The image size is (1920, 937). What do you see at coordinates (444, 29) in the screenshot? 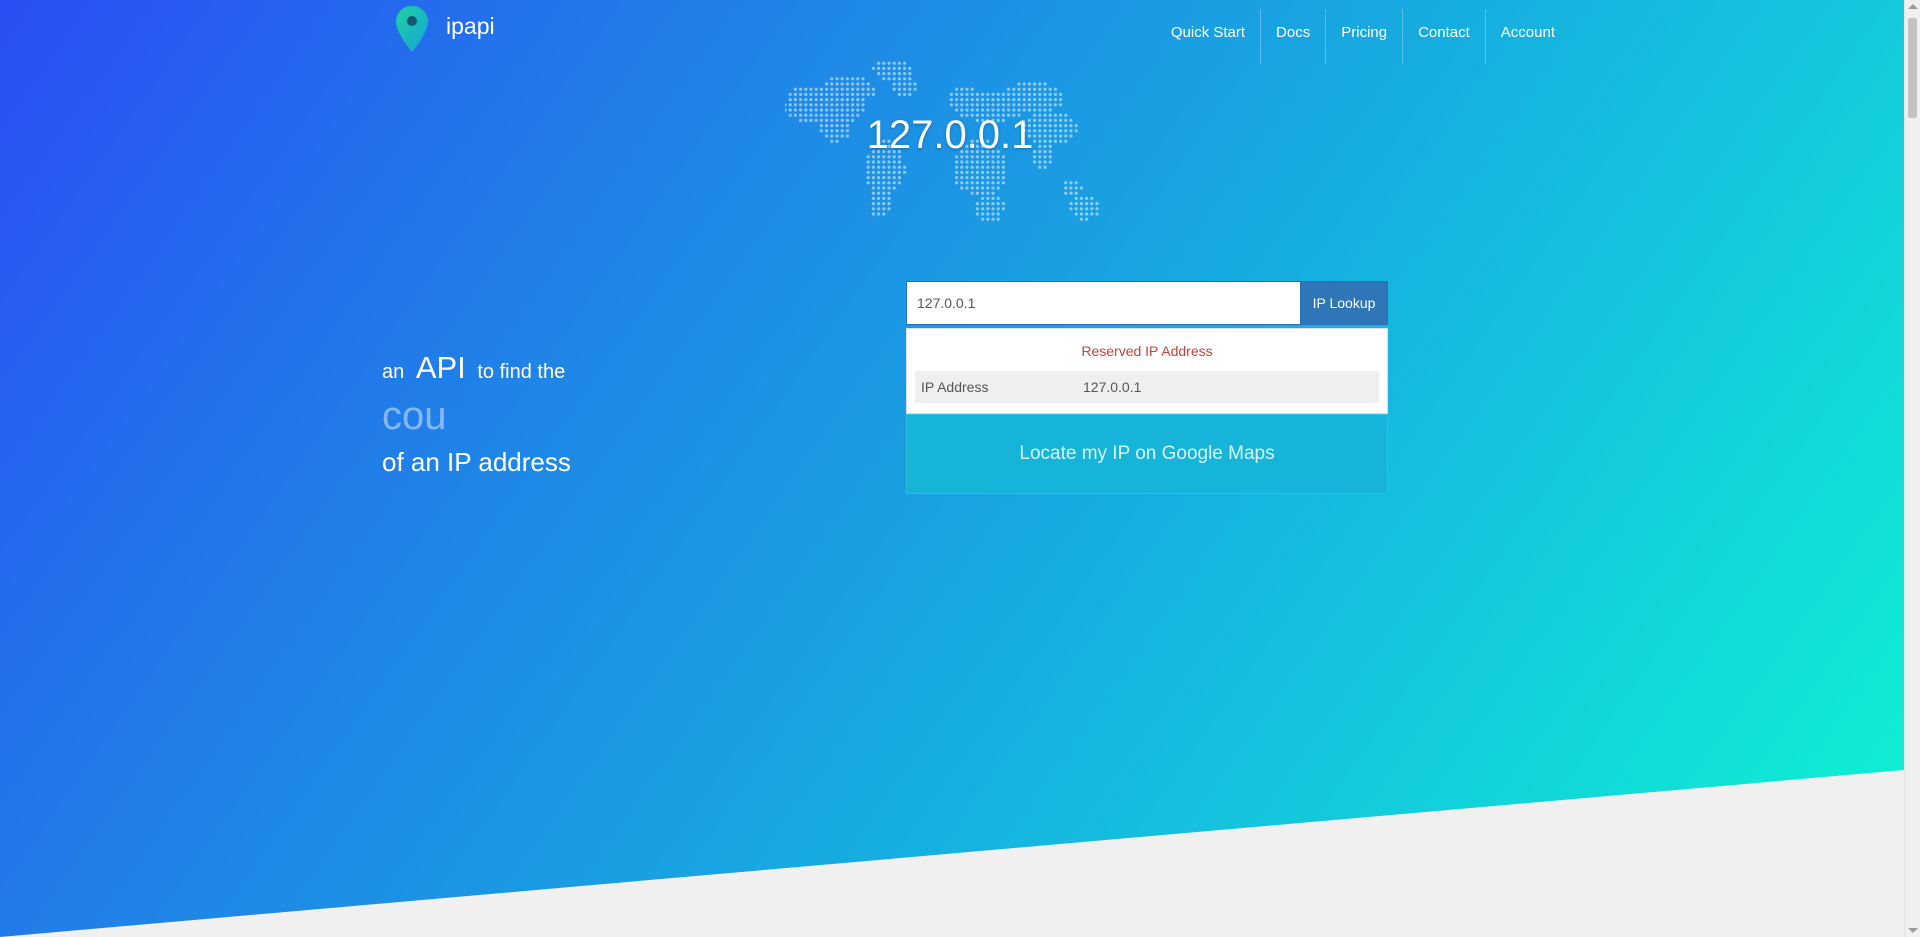
I see `brand-logo: ipapi` at bounding box center [444, 29].